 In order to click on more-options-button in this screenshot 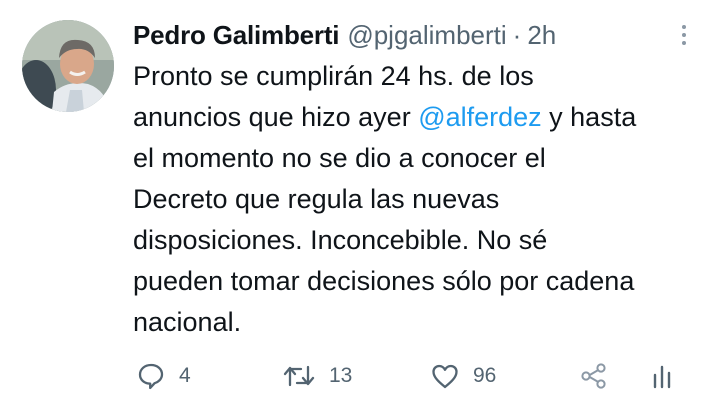, I will do `click(684, 35)`.